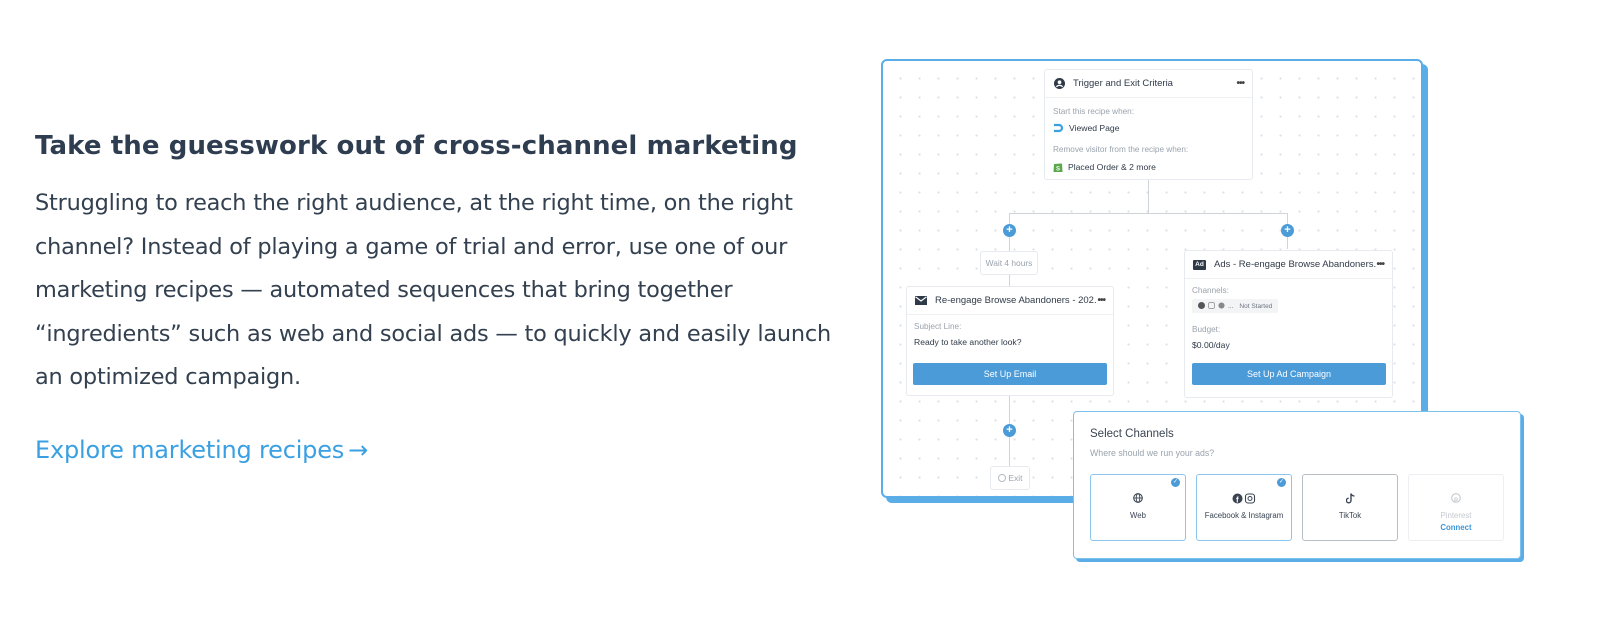 Image resolution: width=1600 pixels, height=640 pixels. I want to click on start-value: Viewed Page, so click(1086, 128).